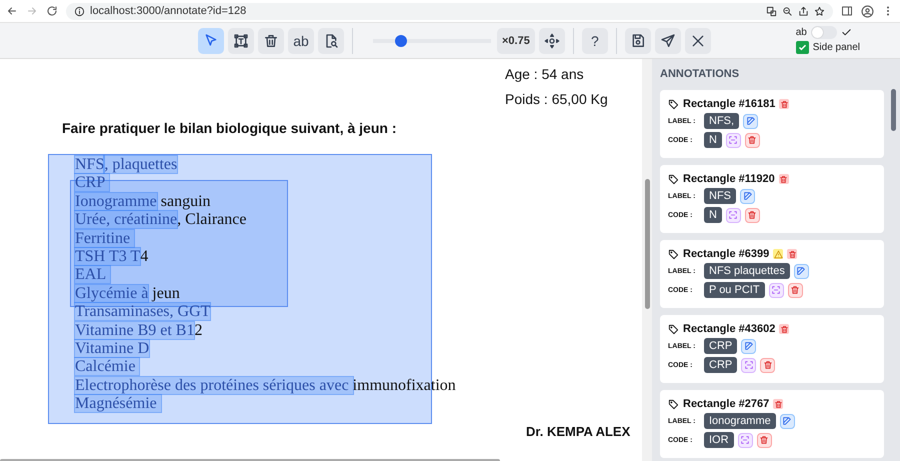 The height and width of the screenshot is (461, 900). Describe the element at coordinates (516, 41) in the screenshot. I see `zoom-level-button: ×0.75` at that location.